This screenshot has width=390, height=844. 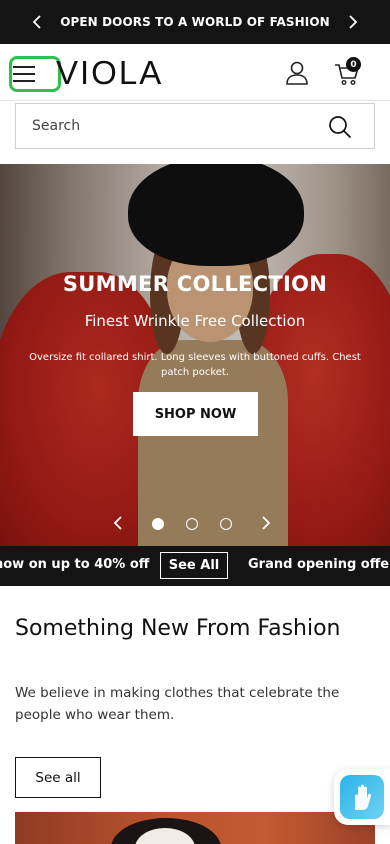 What do you see at coordinates (37, 22) in the screenshot?
I see `chevron-left-icon` at bounding box center [37, 22].